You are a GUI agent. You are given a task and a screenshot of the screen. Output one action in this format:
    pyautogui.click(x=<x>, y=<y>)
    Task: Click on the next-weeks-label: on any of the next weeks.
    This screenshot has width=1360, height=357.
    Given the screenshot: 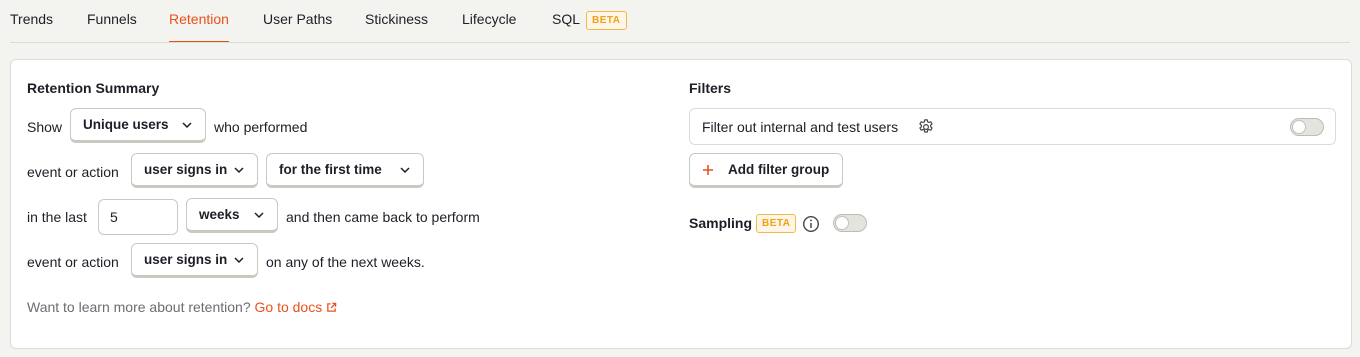 What is the action you would take?
    pyautogui.click(x=345, y=262)
    